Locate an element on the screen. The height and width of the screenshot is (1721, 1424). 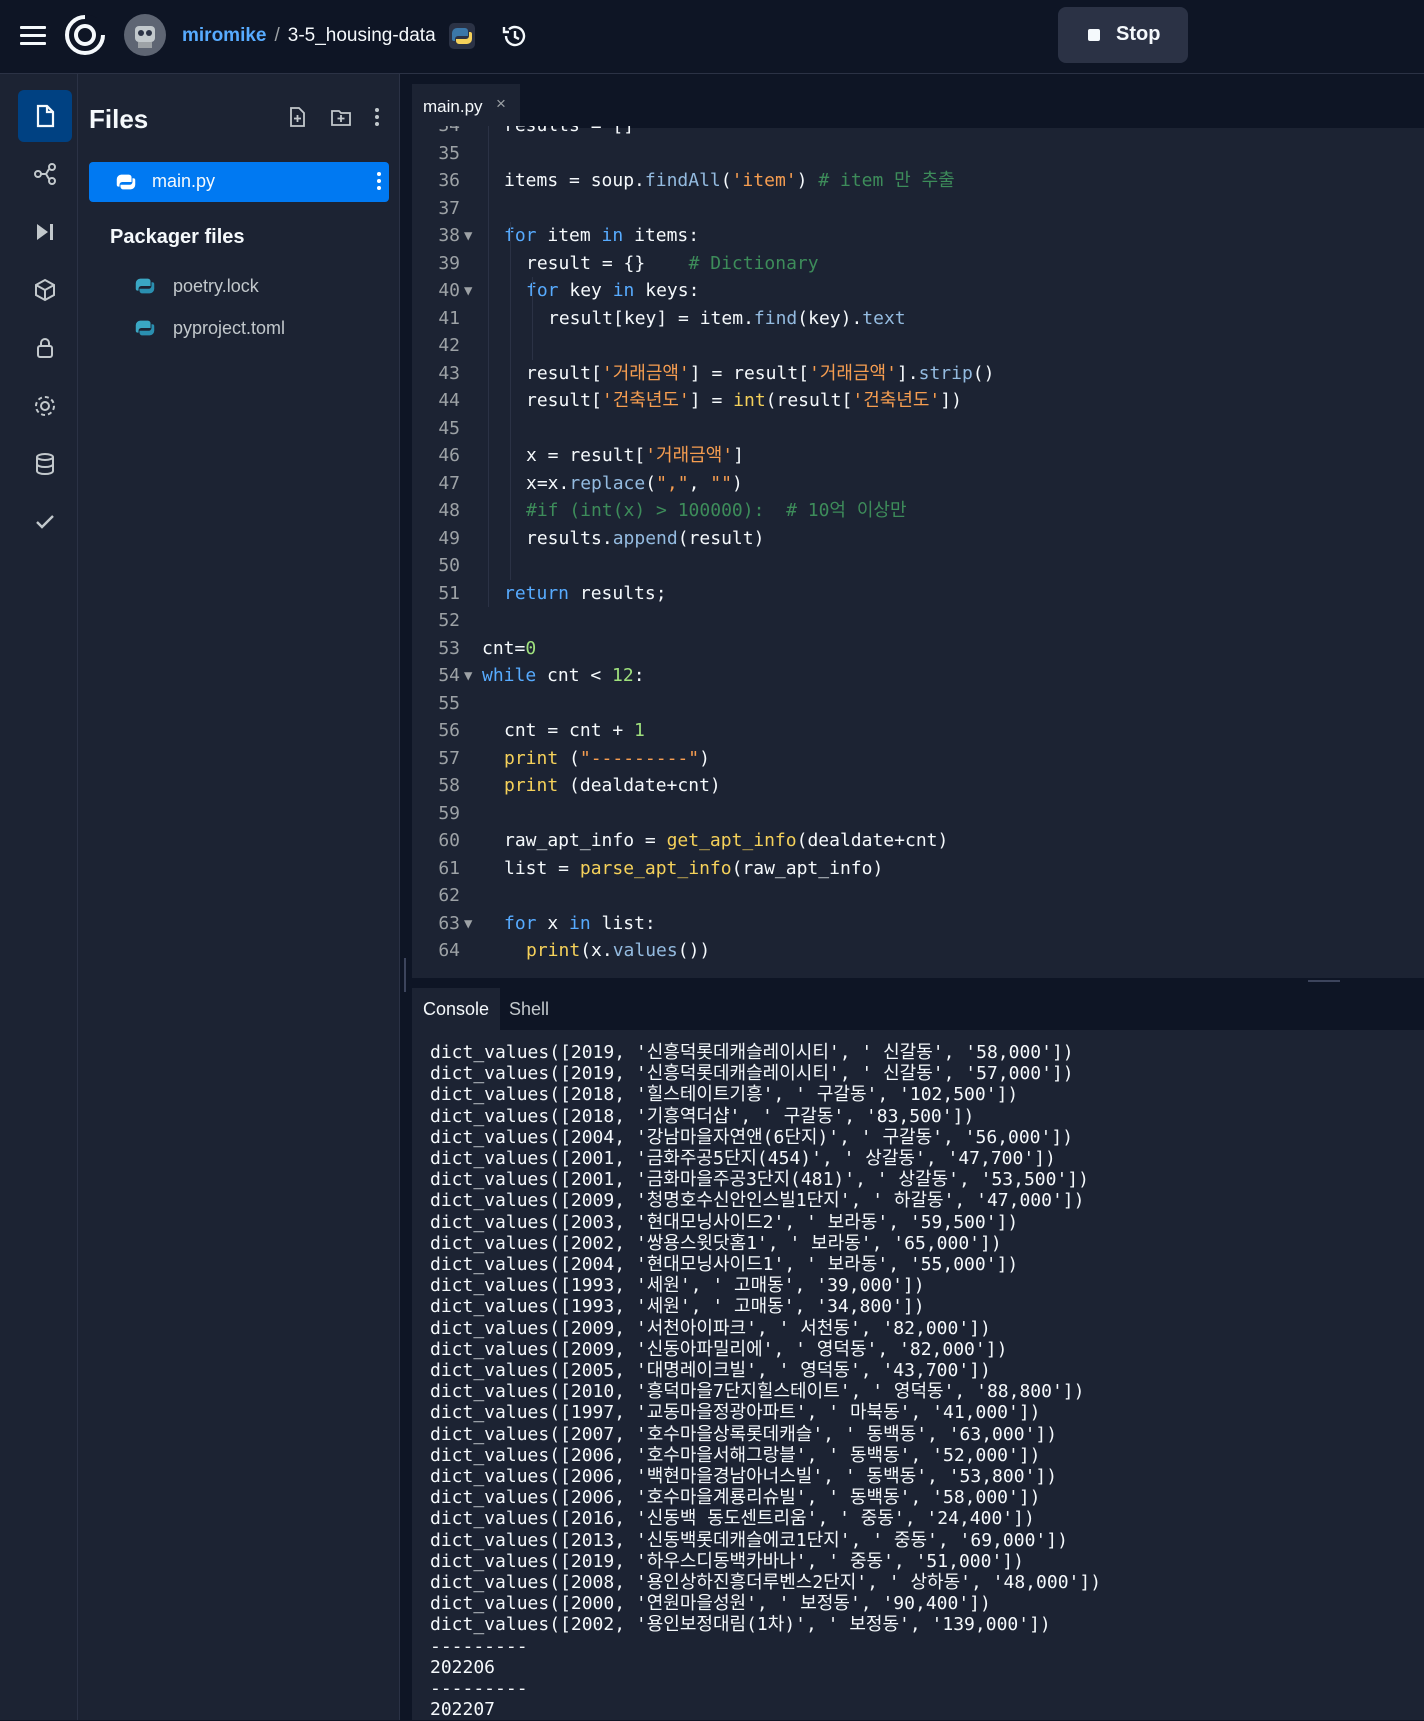
code-line: 42 is located at coordinates (918, 346).